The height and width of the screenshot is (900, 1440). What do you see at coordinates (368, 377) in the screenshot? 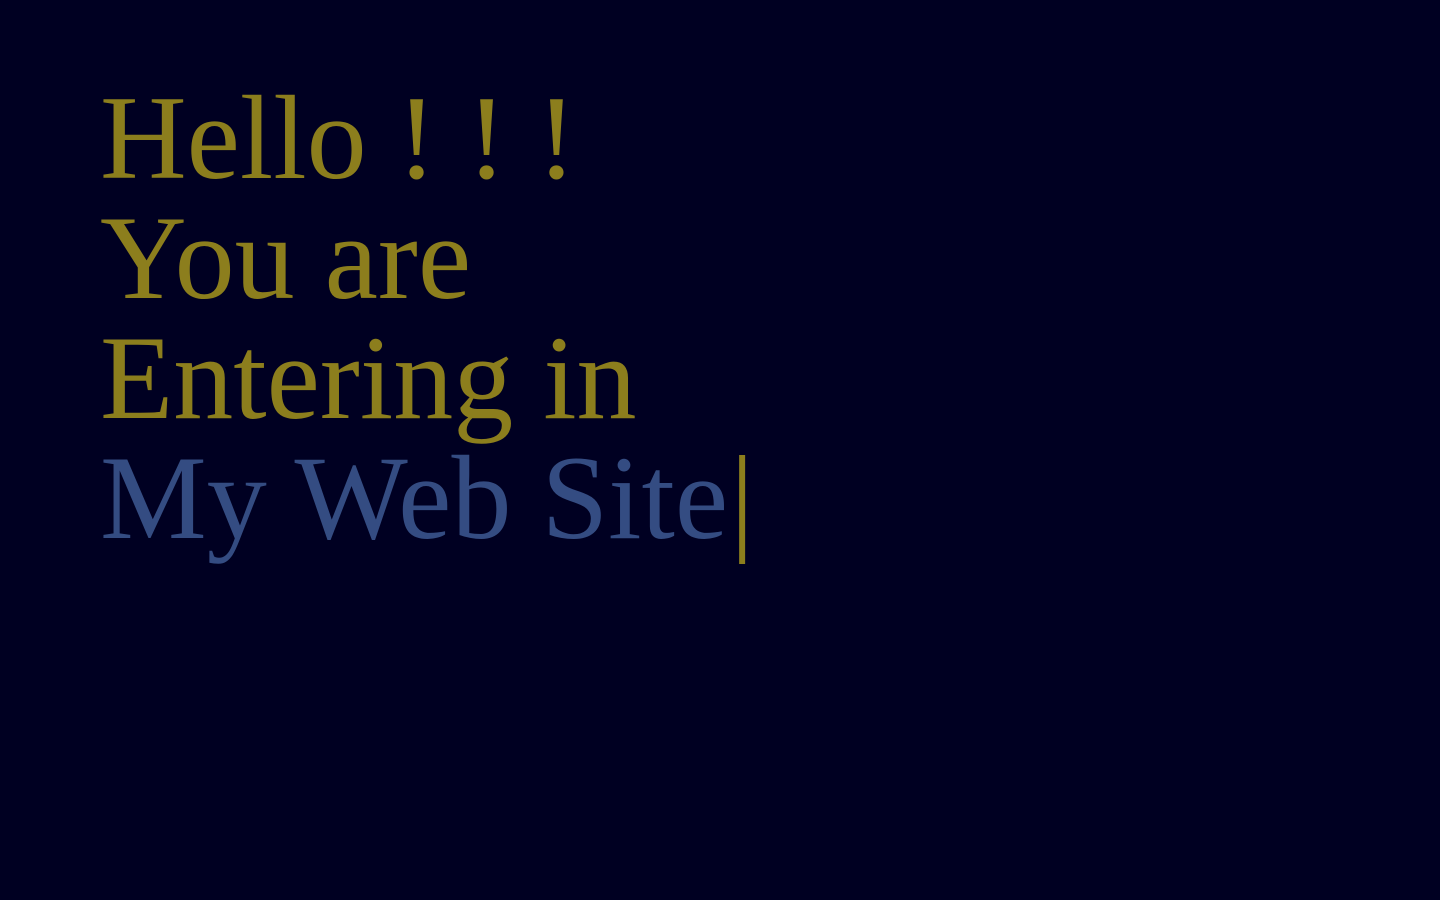
I see `entering-line: Entering in` at bounding box center [368, 377].